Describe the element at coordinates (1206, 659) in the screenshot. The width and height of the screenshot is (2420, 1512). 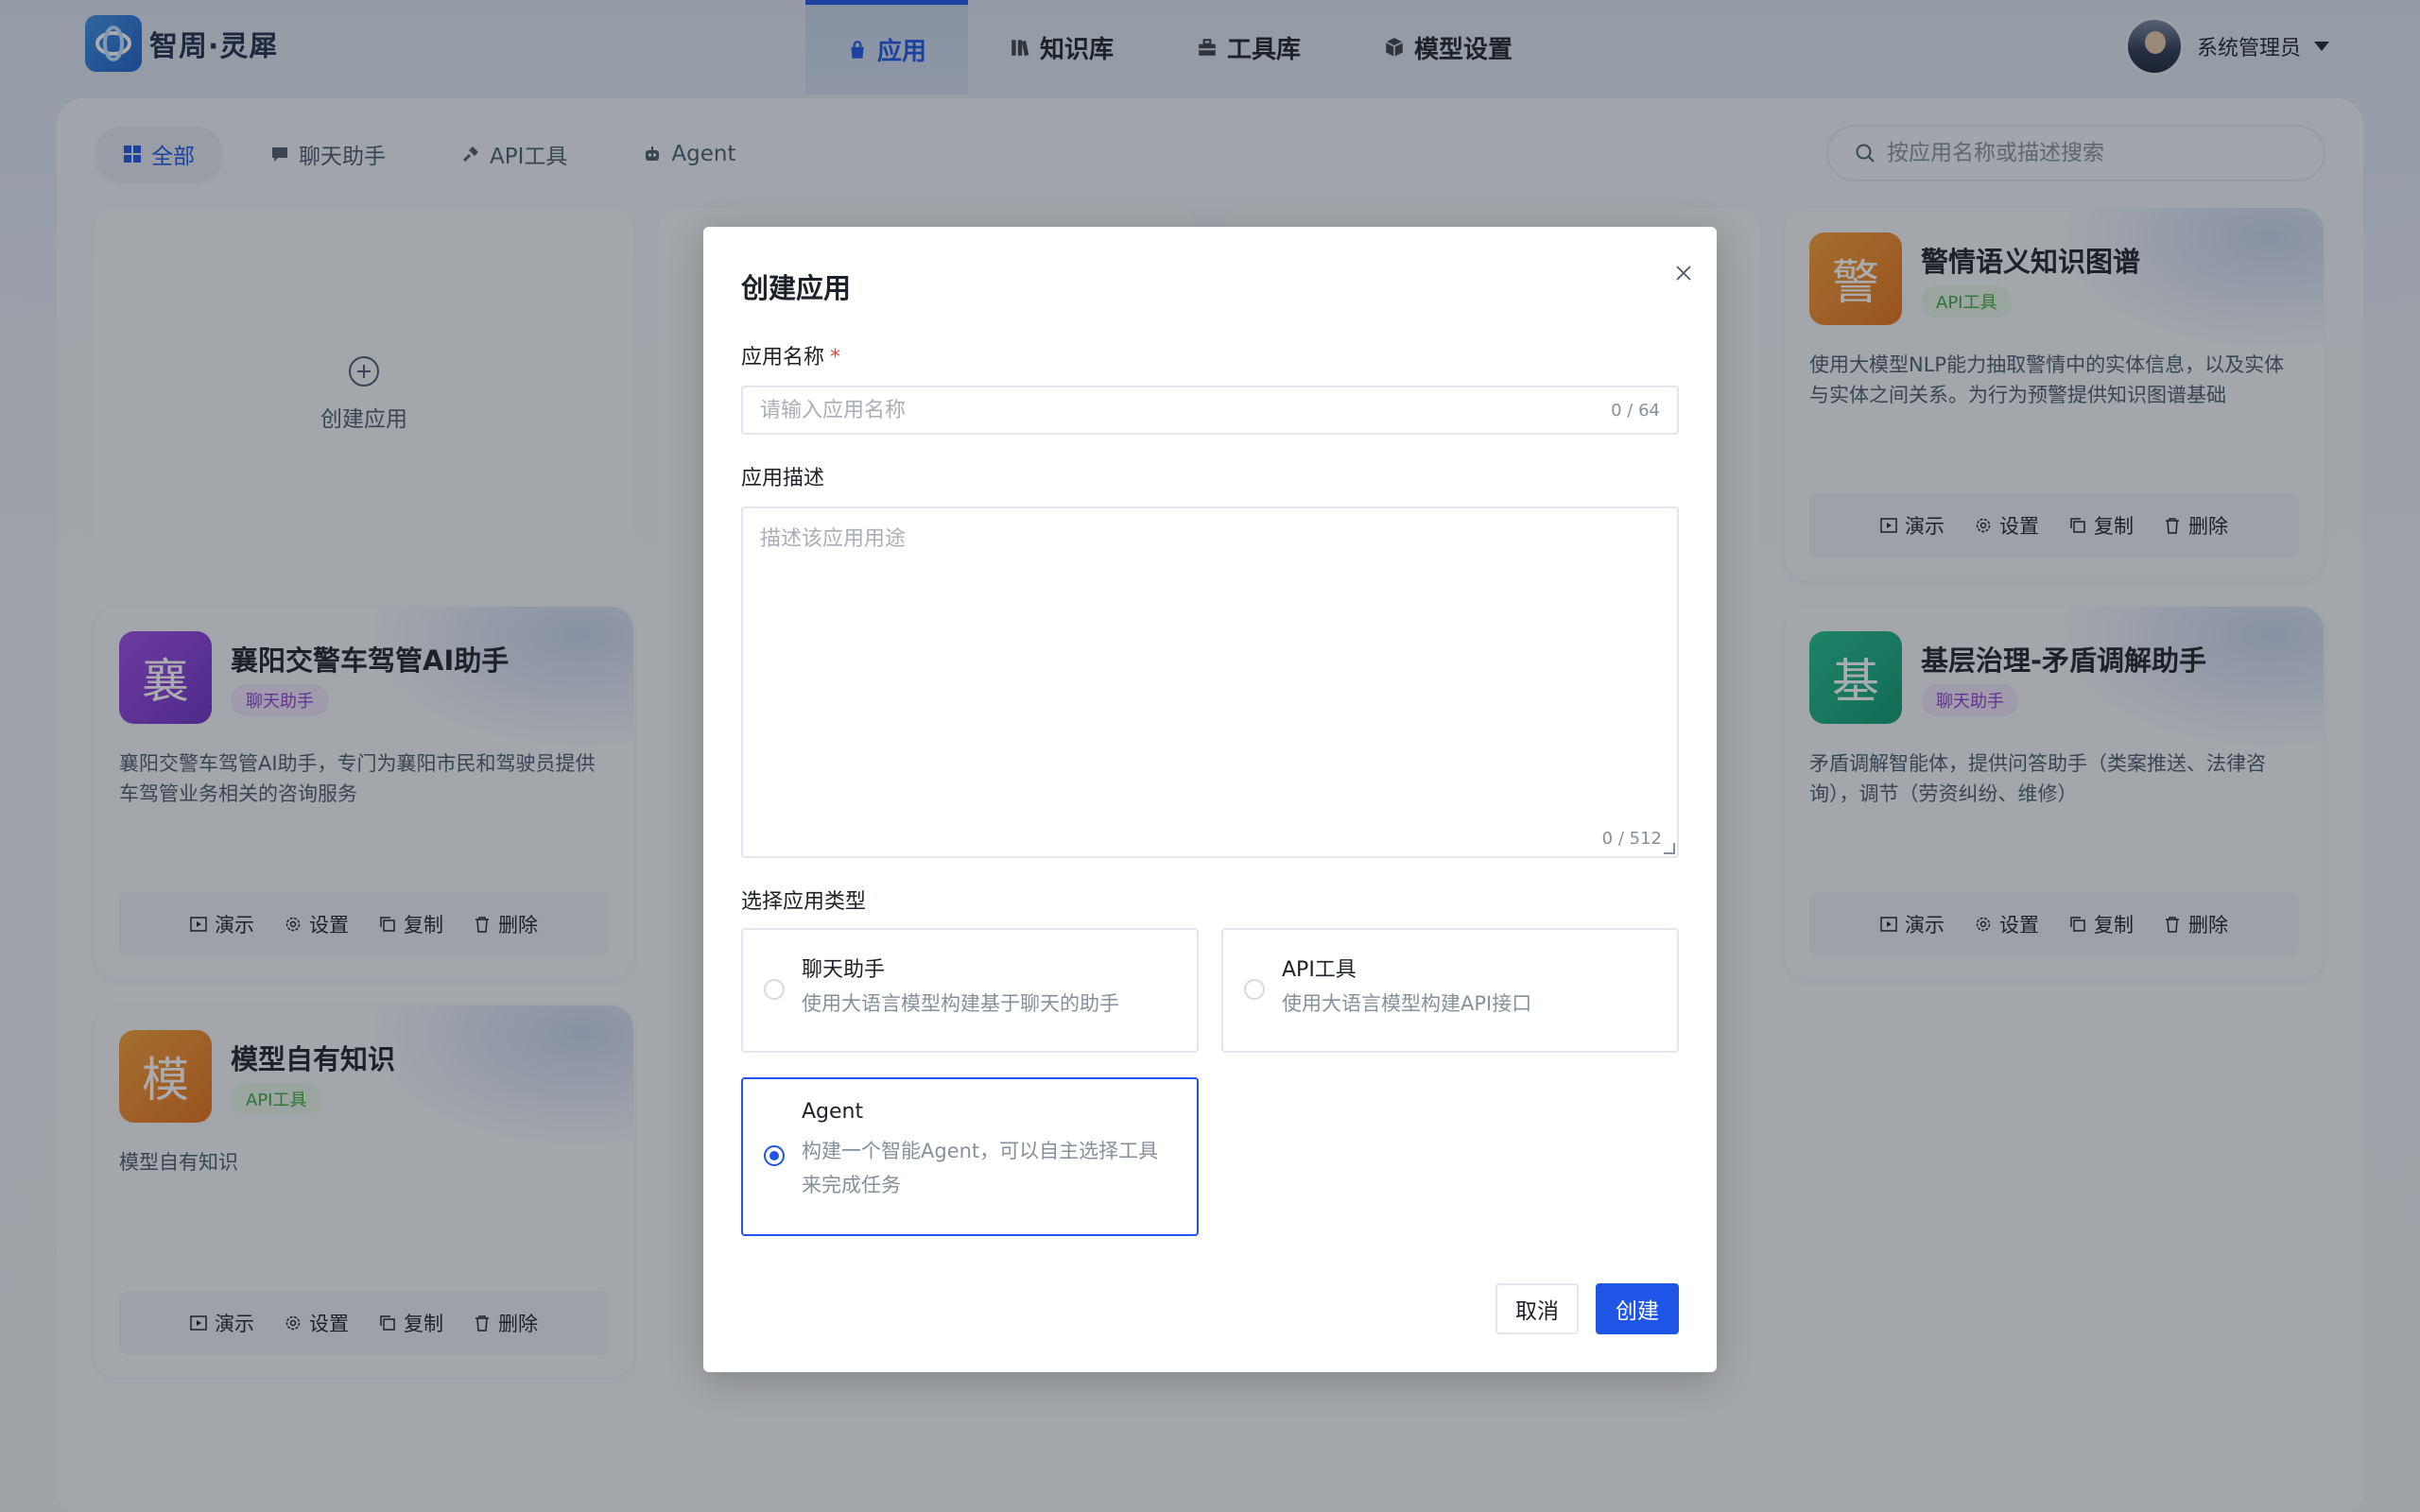
I see `app-desc-textarea` at that location.